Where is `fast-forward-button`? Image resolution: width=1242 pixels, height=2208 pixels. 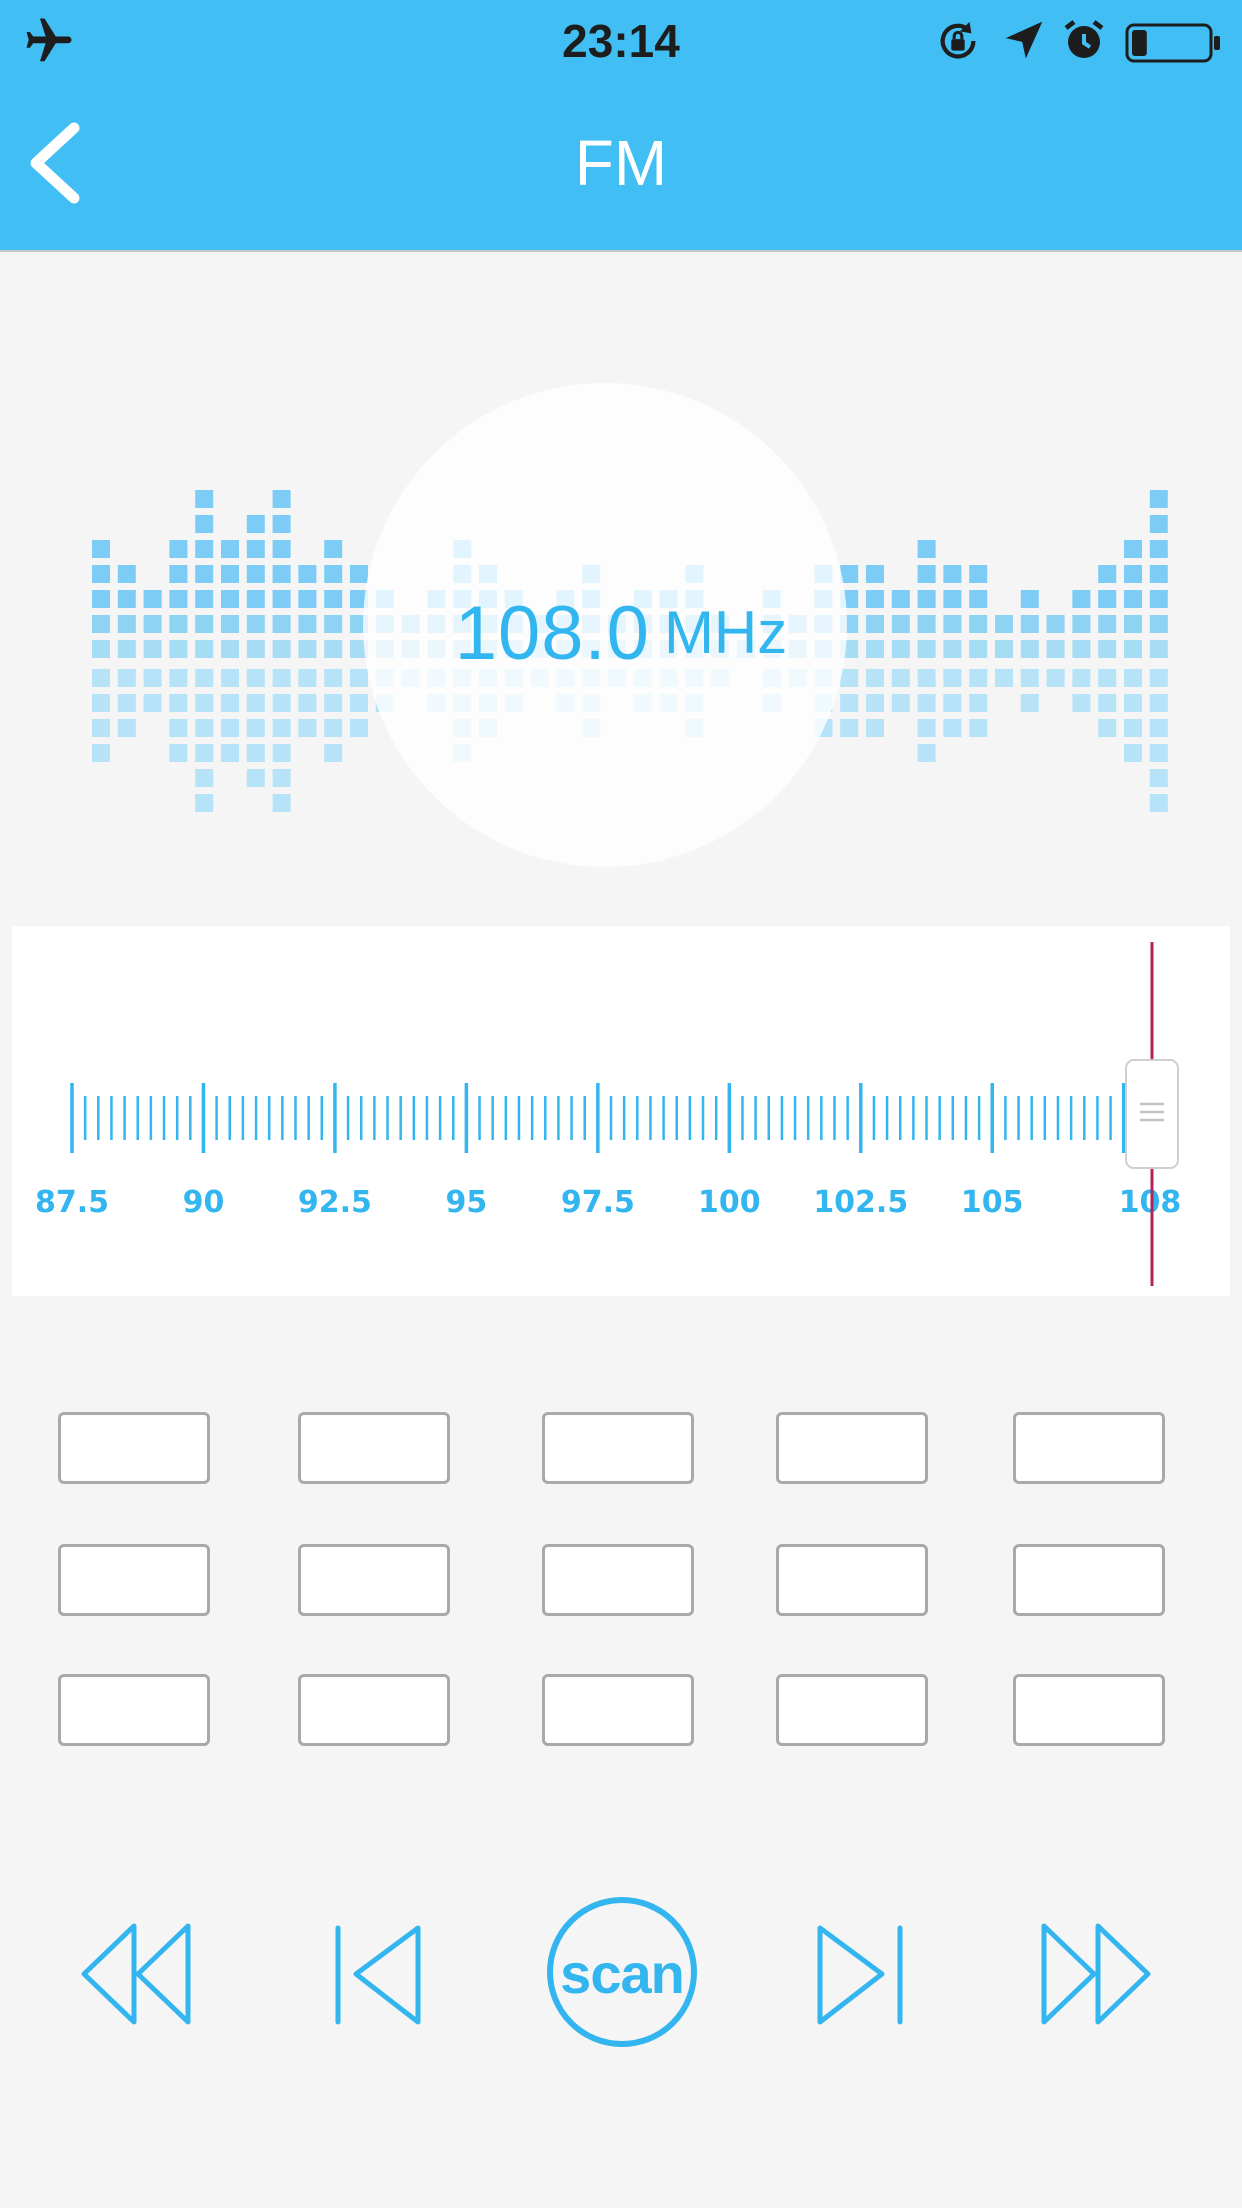
fast-forward-button is located at coordinates (1094, 1974).